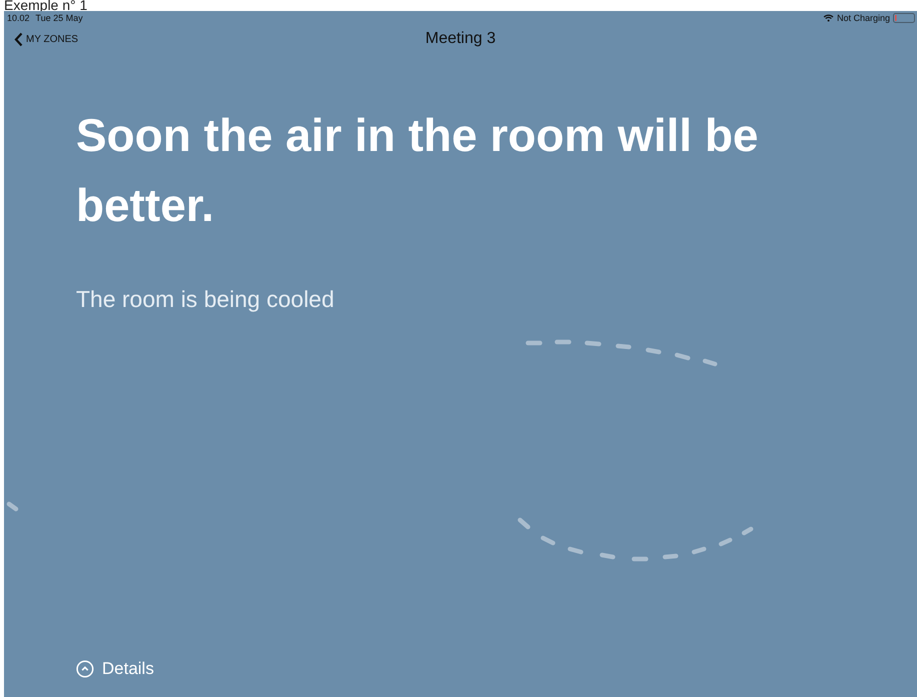  I want to click on caption-text: Exemple n° 1, so click(45, 5).